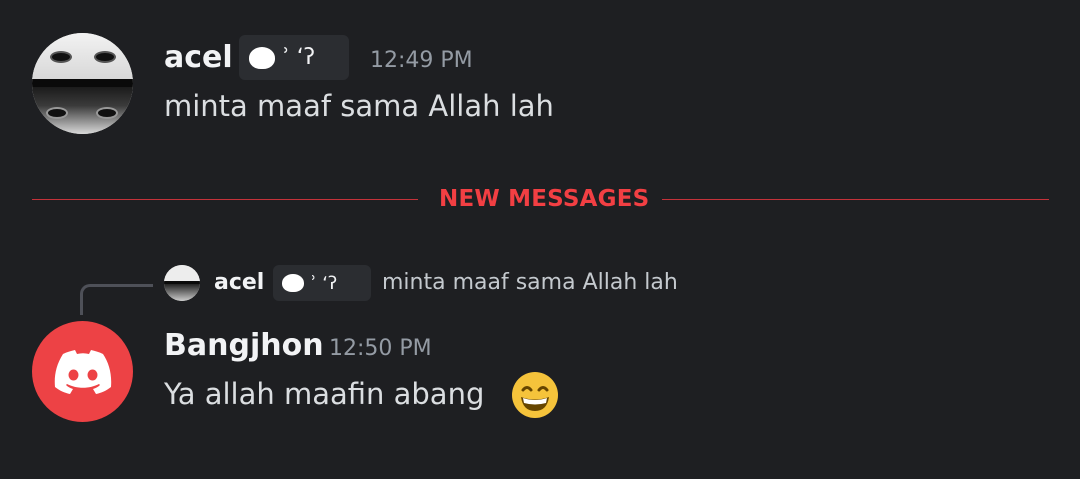 The height and width of the screenshot is (479, 1080). I want to click on timestamp: 12:50 PM, so click(380, 348).